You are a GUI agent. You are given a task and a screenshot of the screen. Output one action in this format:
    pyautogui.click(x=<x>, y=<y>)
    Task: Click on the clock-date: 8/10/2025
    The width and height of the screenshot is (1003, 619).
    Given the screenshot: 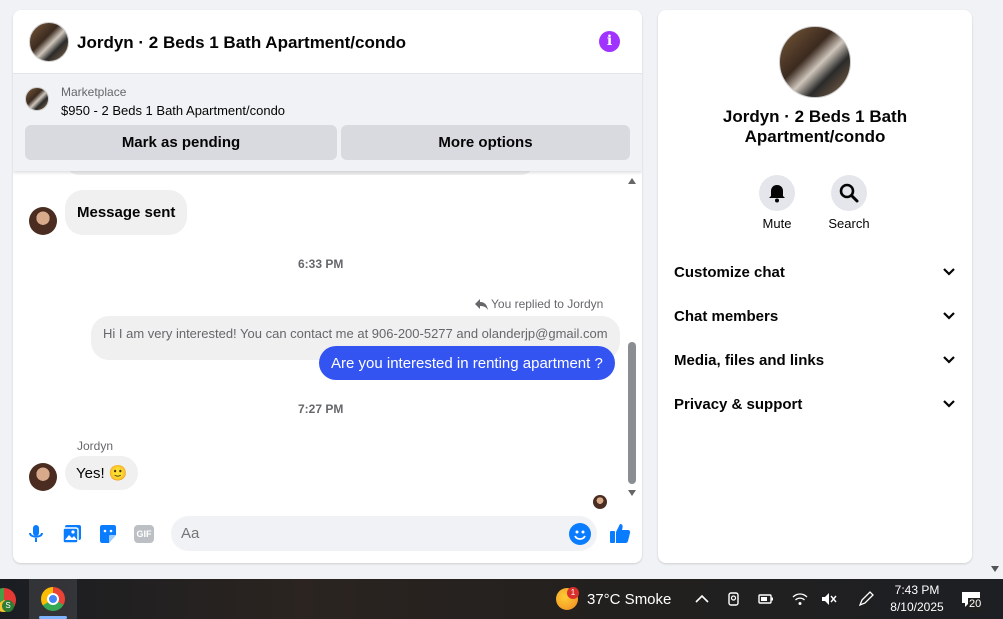 What is the action you would take?
    pyautogui.click(x=917, y=607)
    